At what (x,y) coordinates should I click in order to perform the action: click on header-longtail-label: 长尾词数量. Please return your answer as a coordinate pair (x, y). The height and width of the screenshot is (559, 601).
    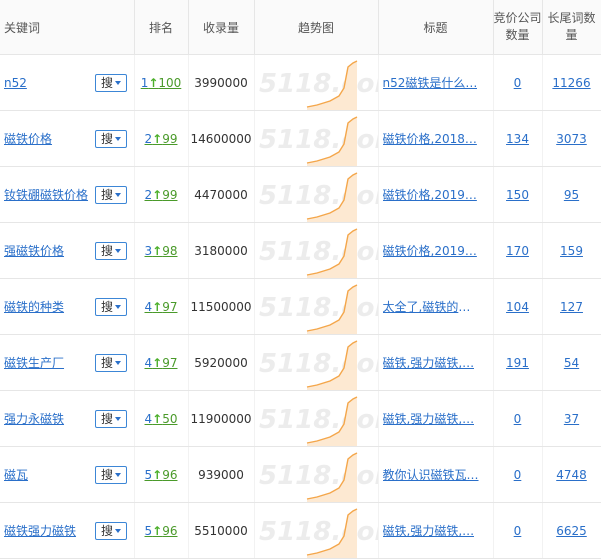
    Looking at the image, I should click on (571, 26).